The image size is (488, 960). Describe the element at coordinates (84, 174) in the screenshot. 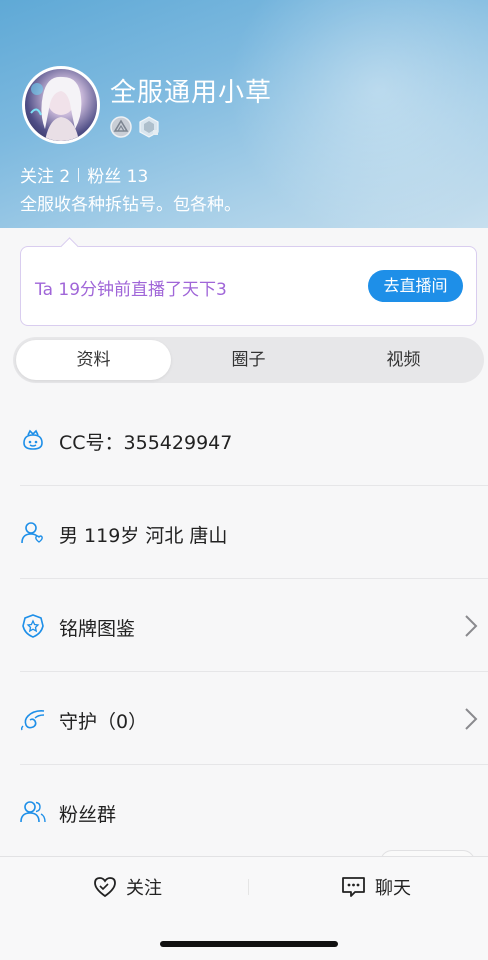

I see `stats-row: 关注 2 粉丝 13` at that location.